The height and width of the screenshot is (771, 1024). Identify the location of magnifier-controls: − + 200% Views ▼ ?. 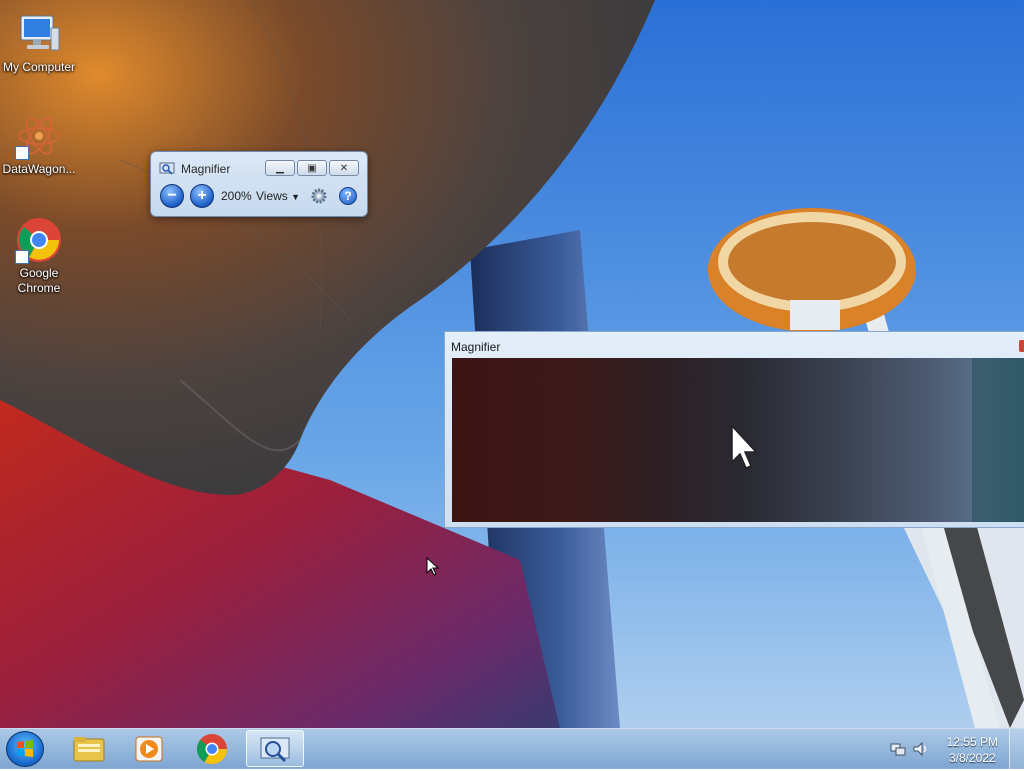
(260, 196).